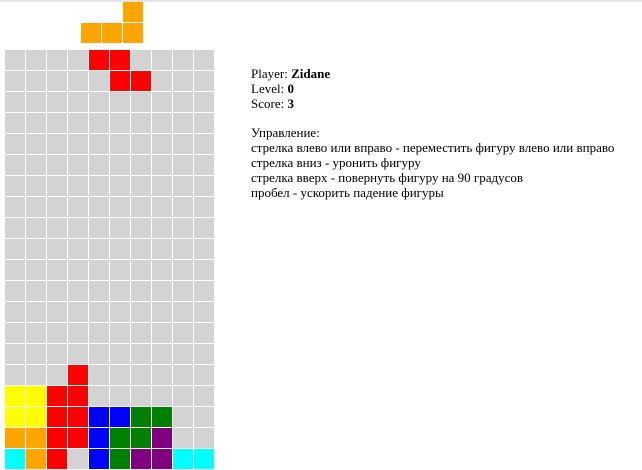 The width and height of the screenshot is (642, 470). What do you see at coordinates (271, 73) in the screenshot?
I see `player-label: Player:` at bounding box center [271, 73].